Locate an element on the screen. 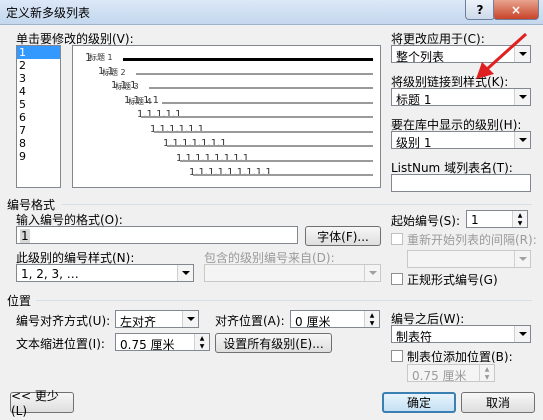 The height and width of the screenshot is (420, 543). listnum-input is located at coordinates (461, 183).